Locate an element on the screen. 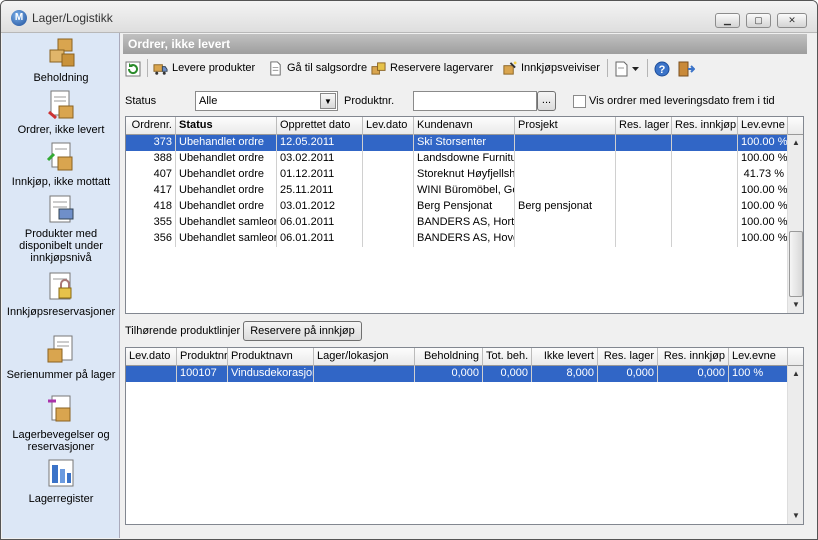 This screenshot has height=540, width=818. sidebar-item-label: Lagerregister is located at coordinates (61, 499).